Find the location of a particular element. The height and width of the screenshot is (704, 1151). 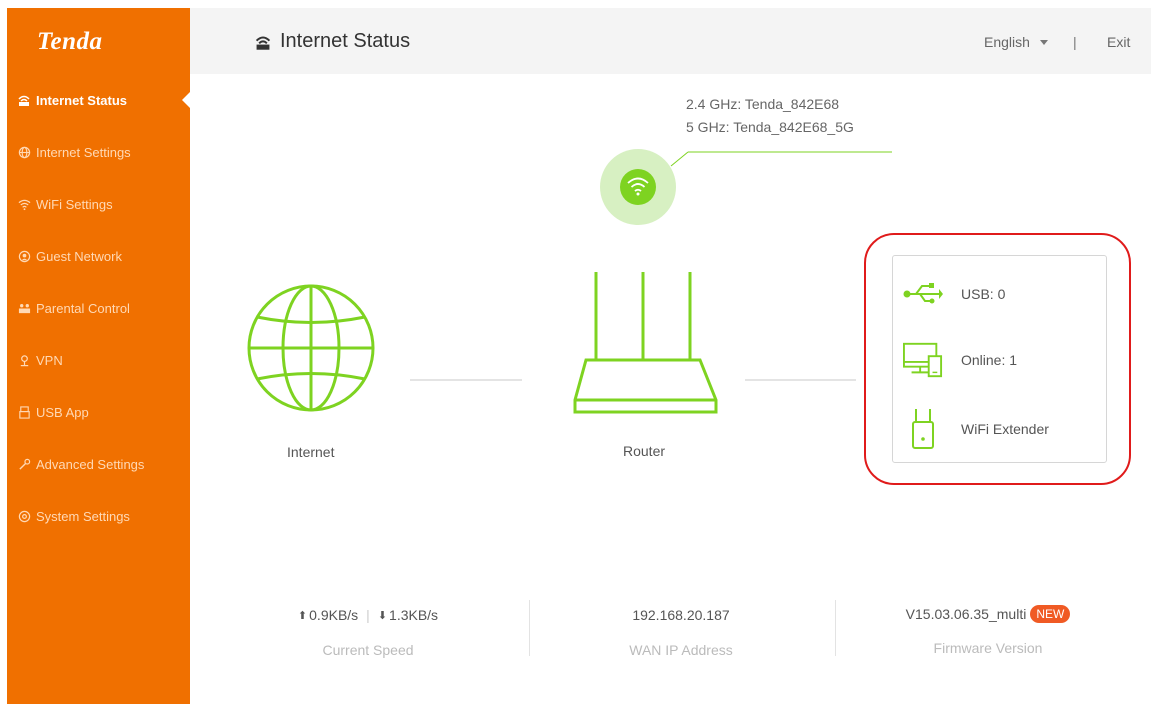

new-firmware-badge: NEW is located at coordinates (1050, 614).